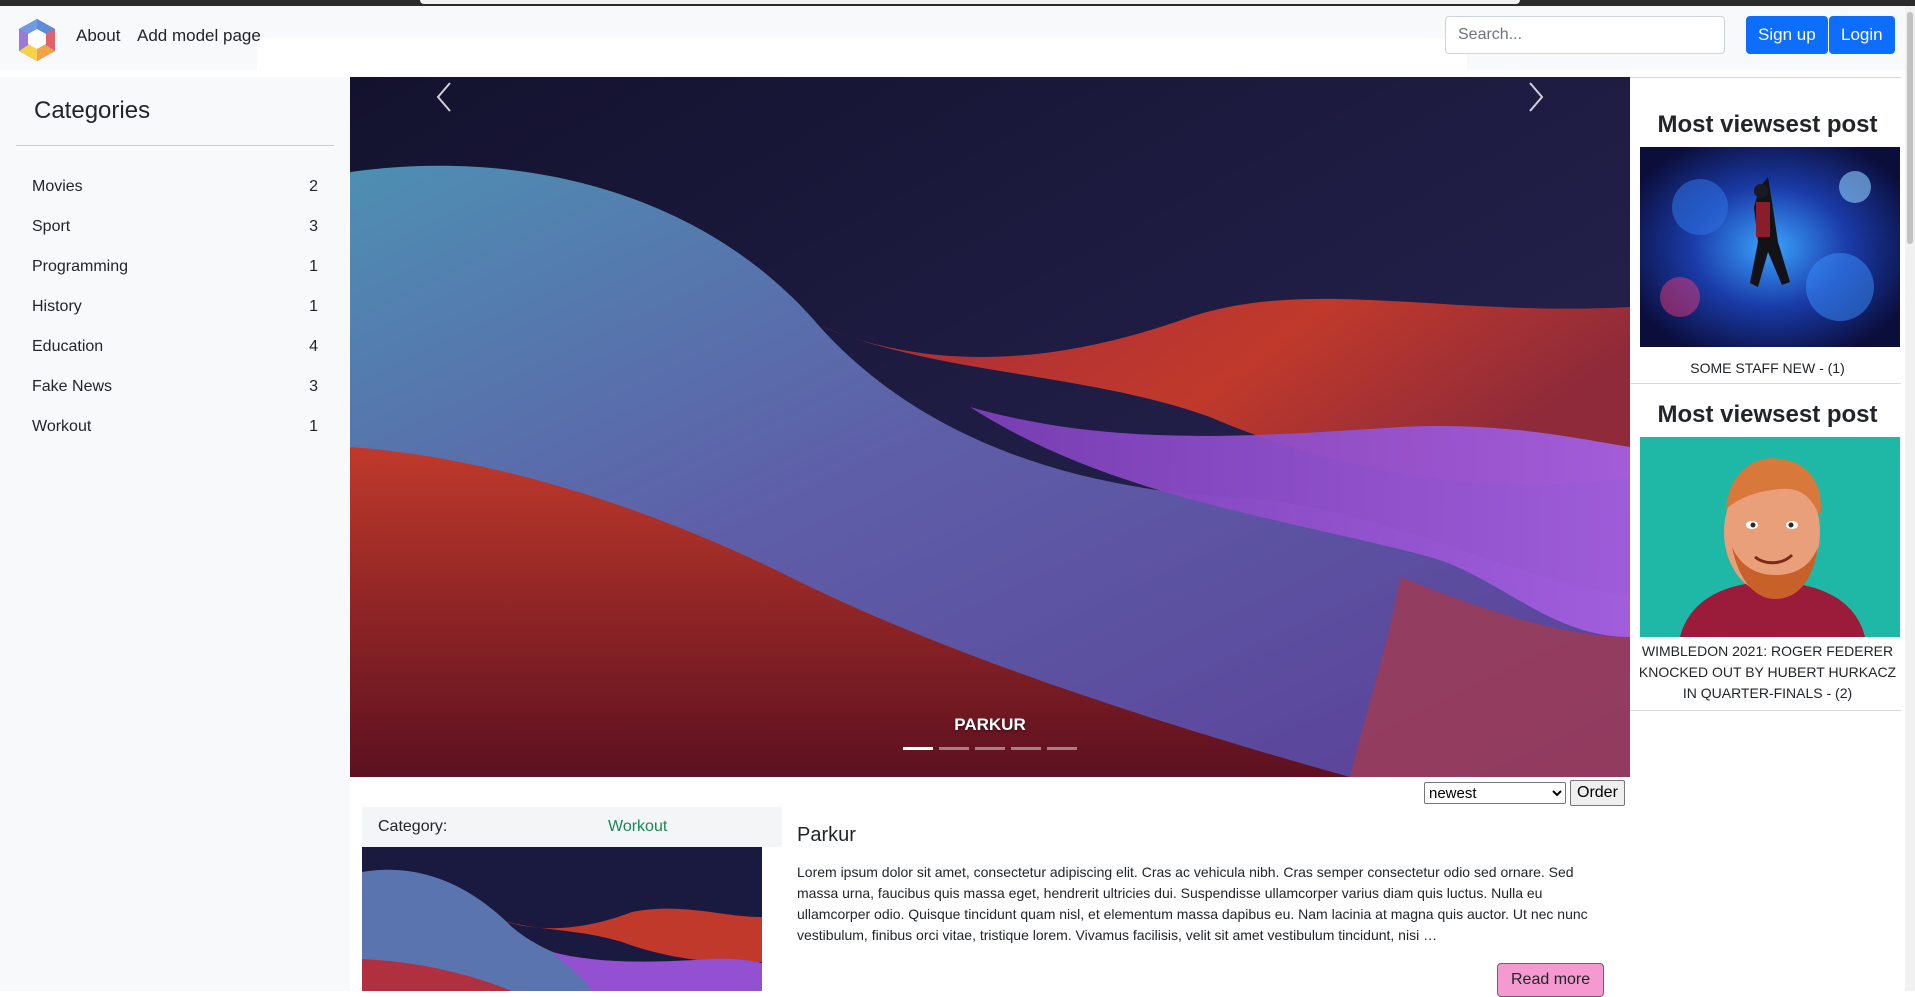 Image resolution: width=1915 pixels, height=997 pixels. What do you see at coordinates (1495, 793) in the screenshot?
I see `order-select: newest` at bounding box center [1495, 793].